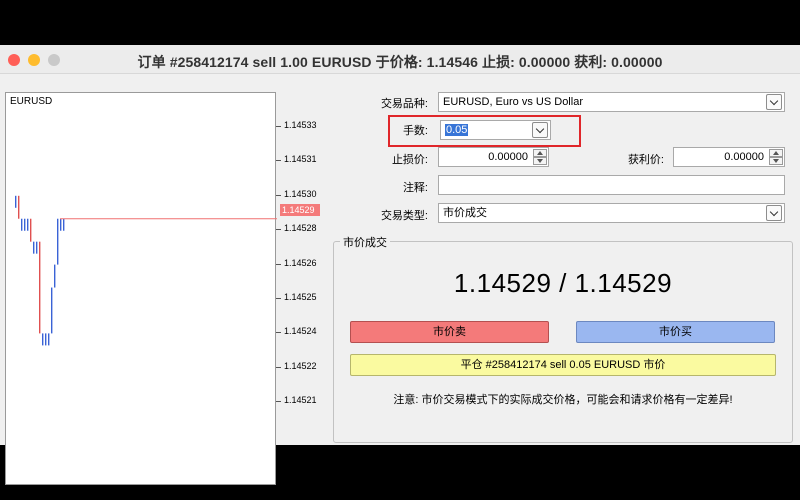 The width and height of the screenshot is (800, 500). Describe the element at coordinates (508, 157) in the screenshot. I see `stop-loss-value: 0.00000` at that location.